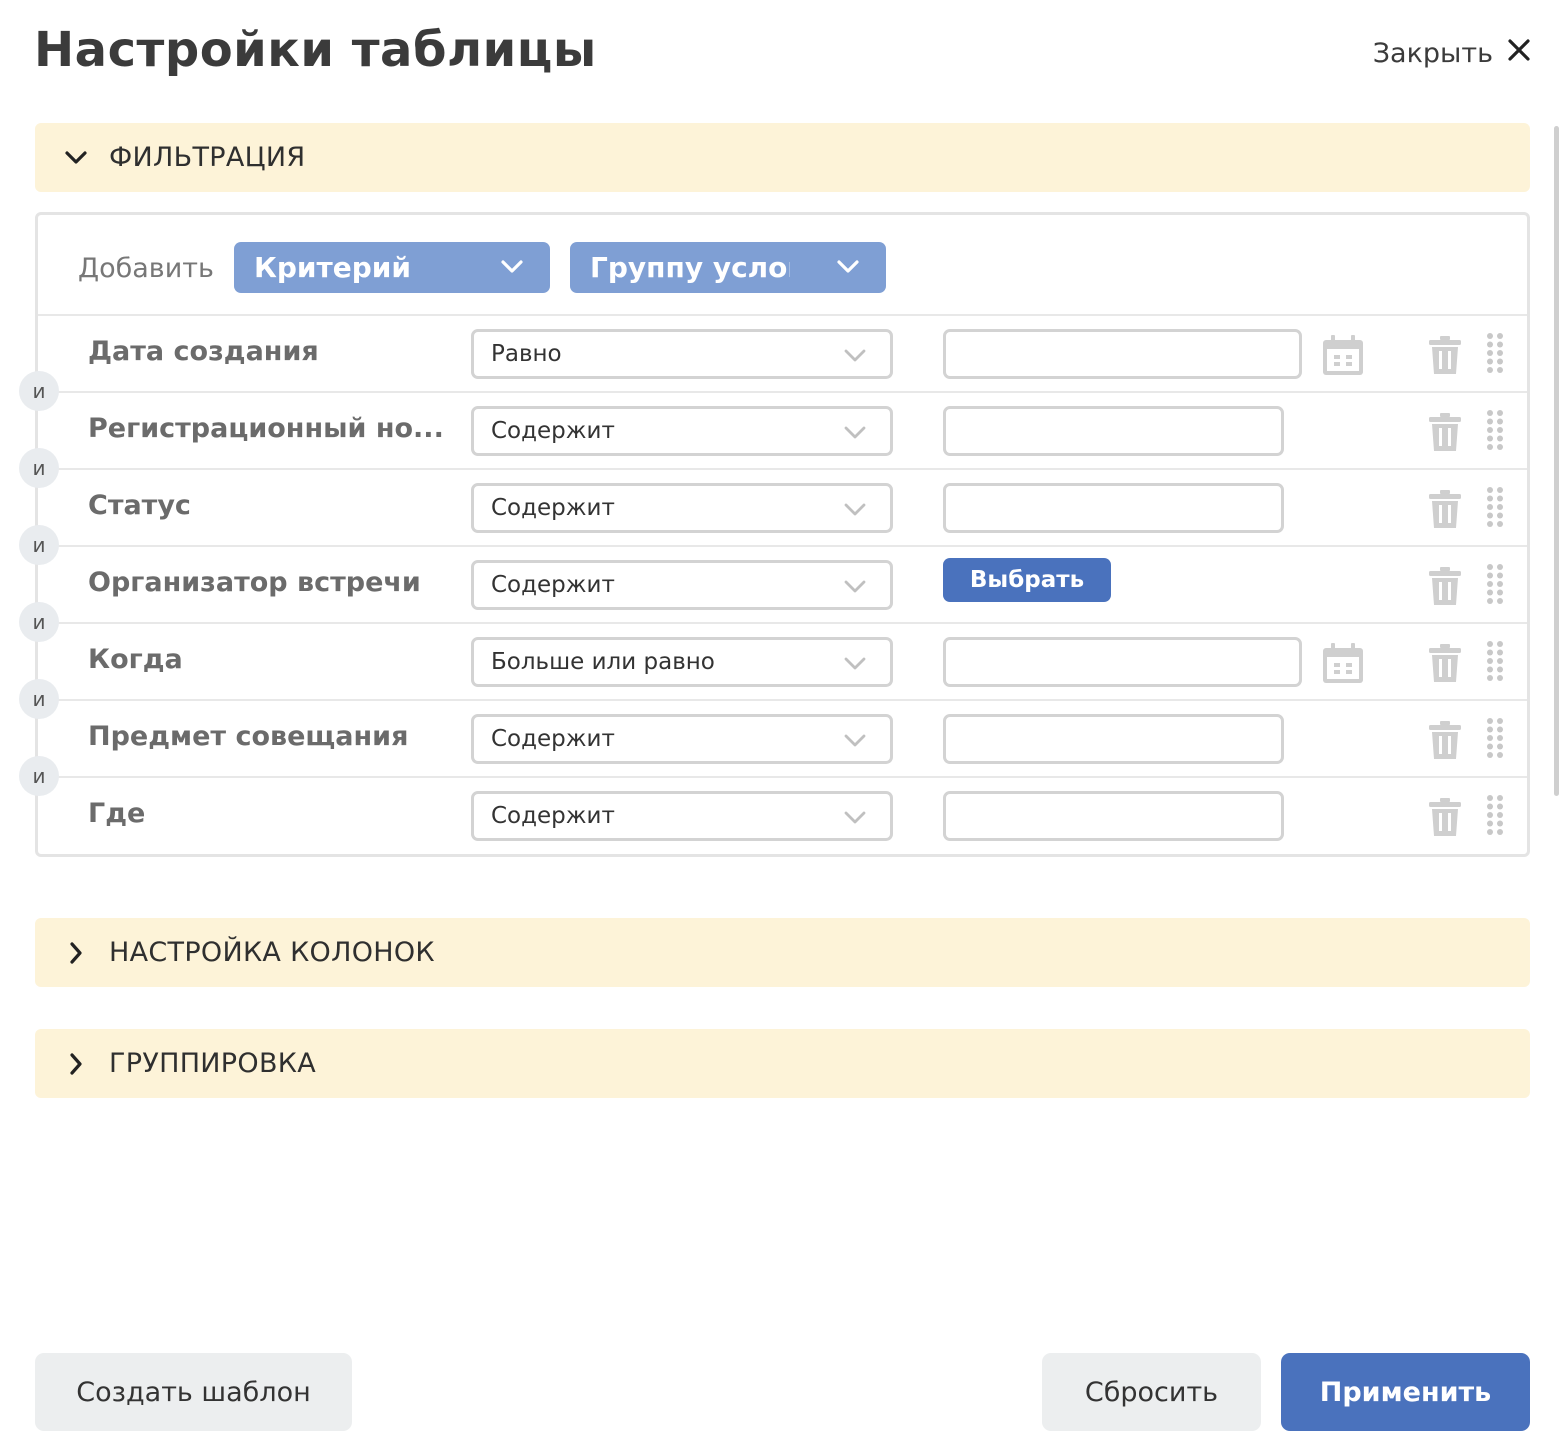 This screenshot has width=1559, height=1451. I want to click on criteria-row: Предмет совещания Содержит, so click(782, 739).